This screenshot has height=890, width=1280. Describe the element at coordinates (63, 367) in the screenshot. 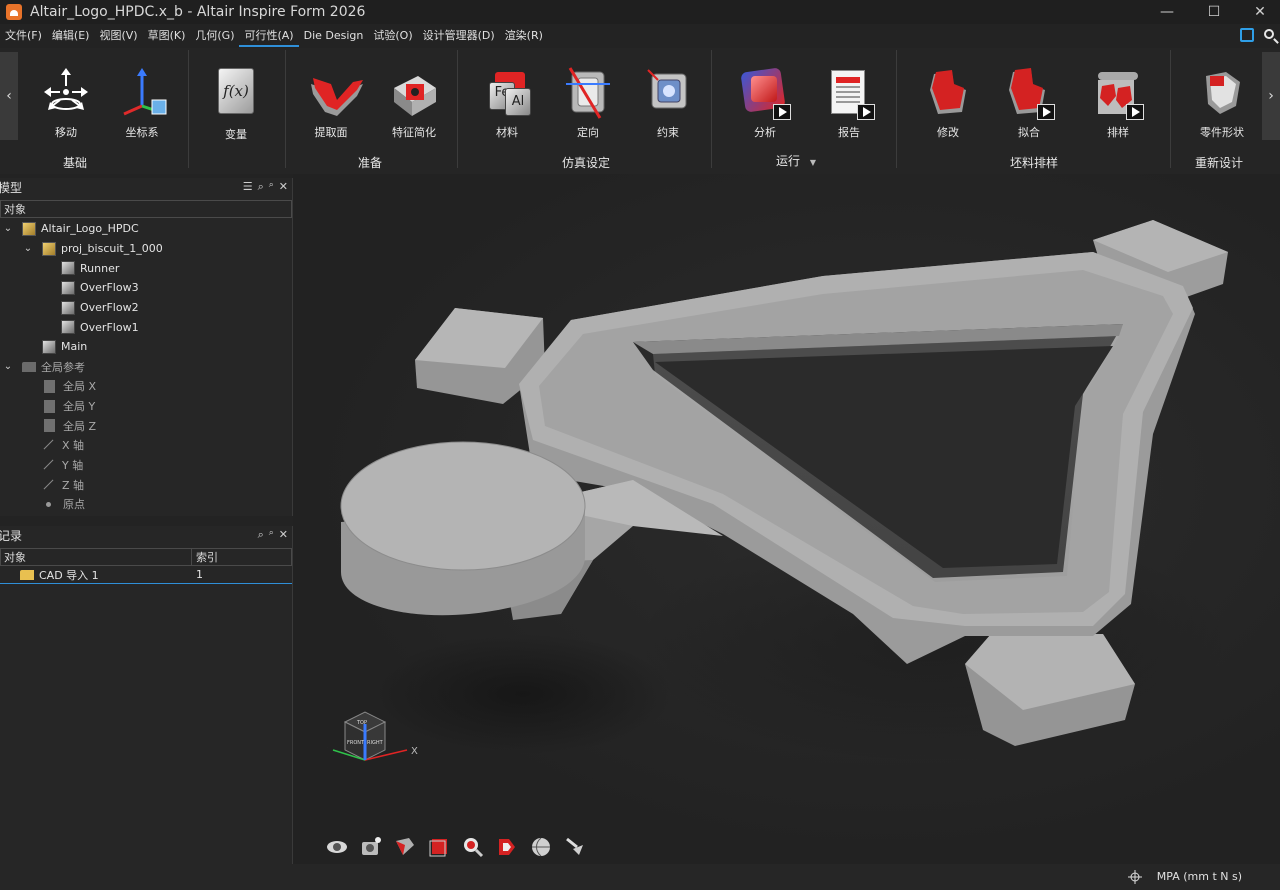

I see `tree-label: 全局参考` at that location.